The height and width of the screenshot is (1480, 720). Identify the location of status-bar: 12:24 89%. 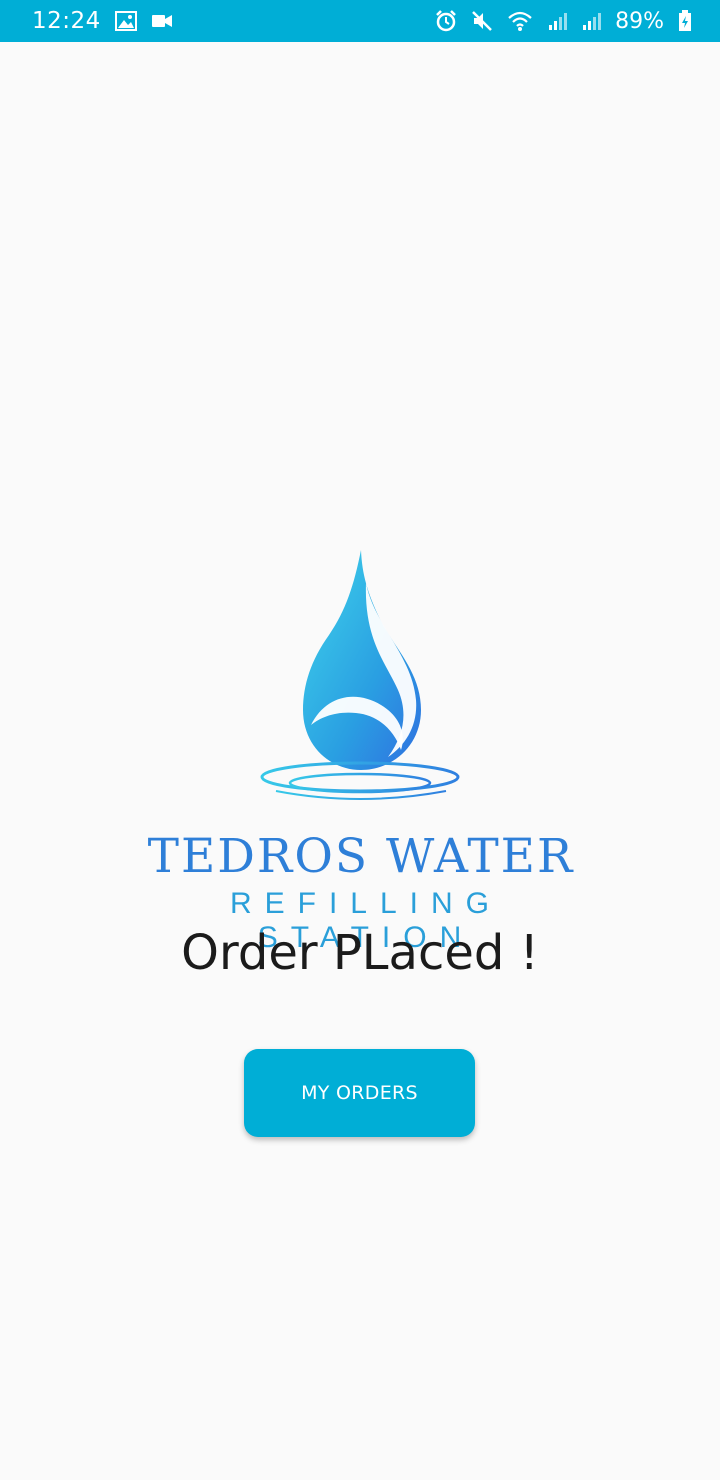
(360, 21).